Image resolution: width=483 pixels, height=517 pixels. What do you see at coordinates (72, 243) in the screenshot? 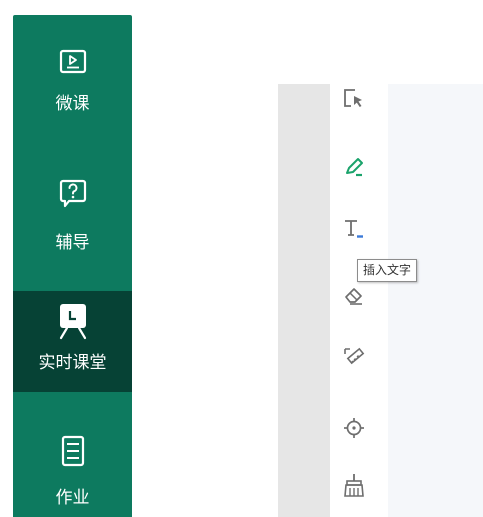
I see `sidebar-item-label: 辅导` at bounding box center [72, 243].